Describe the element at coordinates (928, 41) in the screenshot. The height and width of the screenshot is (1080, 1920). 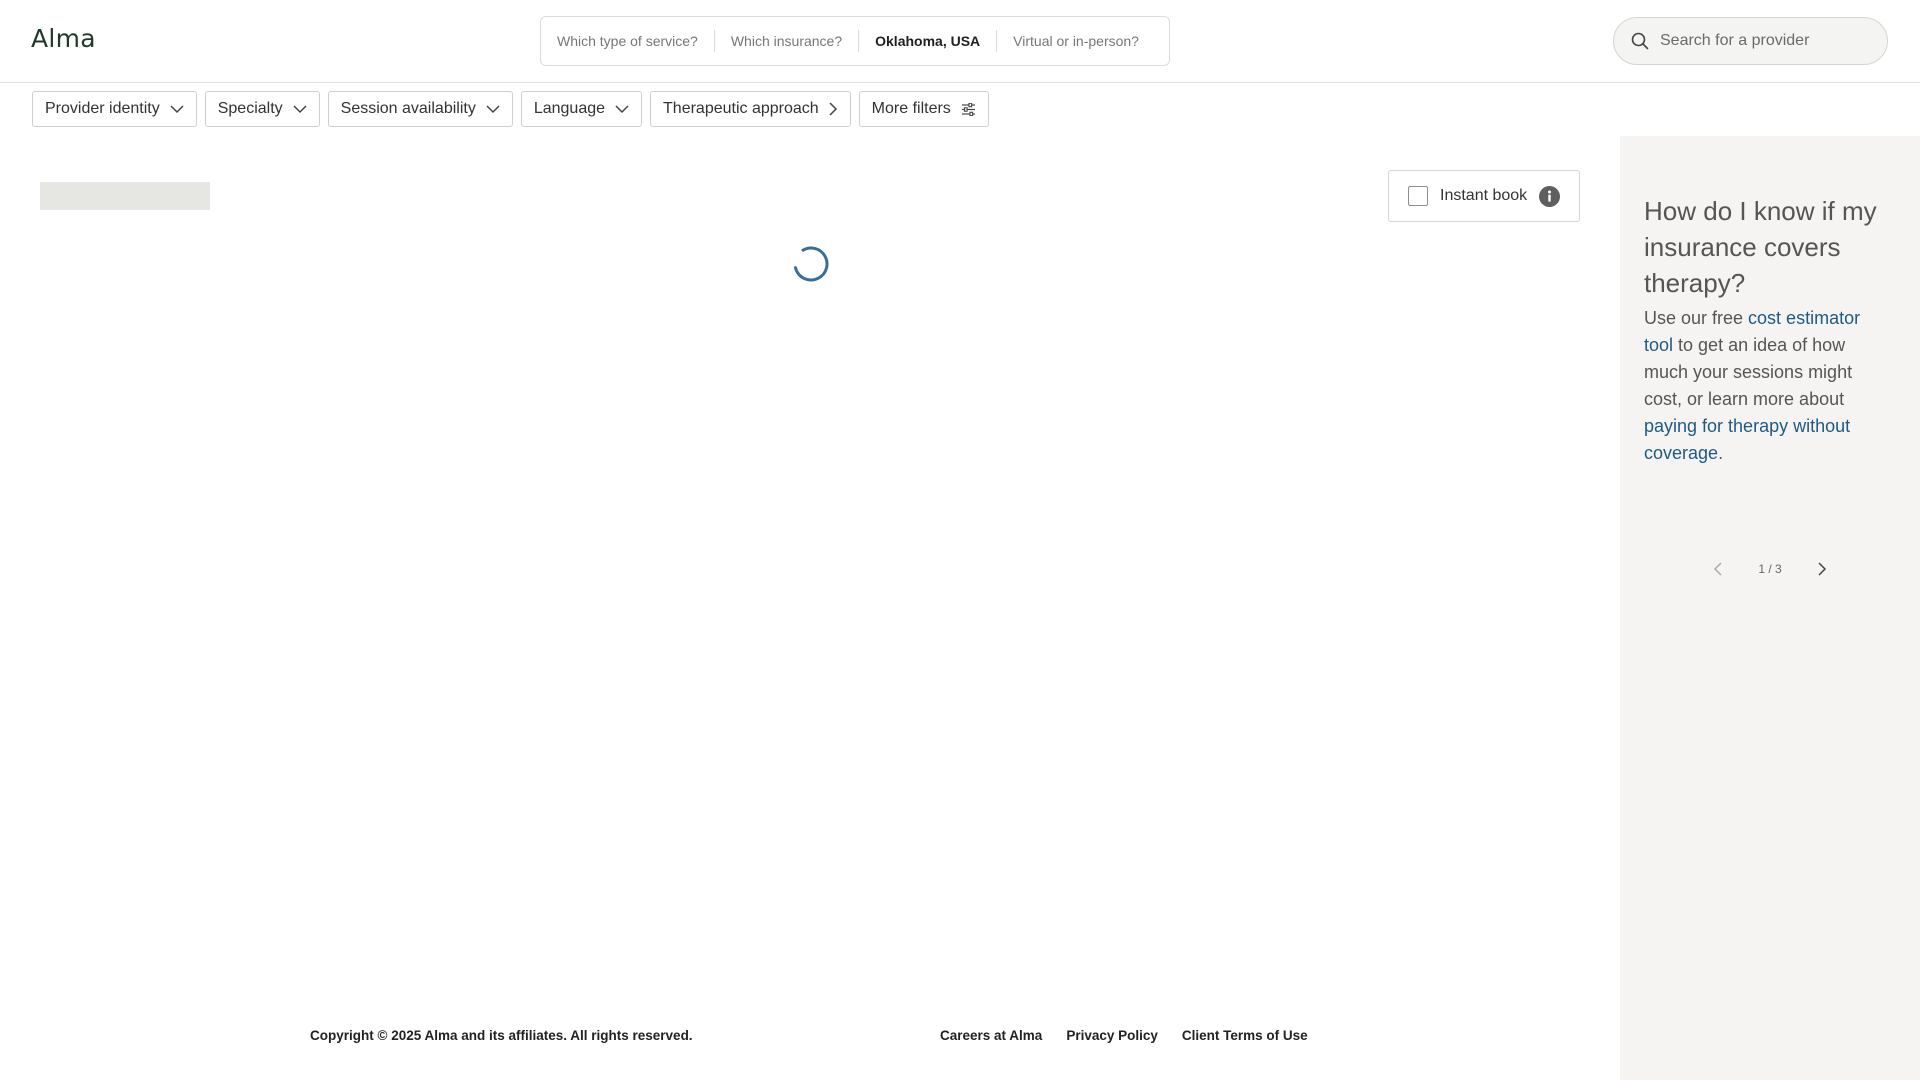
I see `location-segment: Oklahoma, USA` at that location.